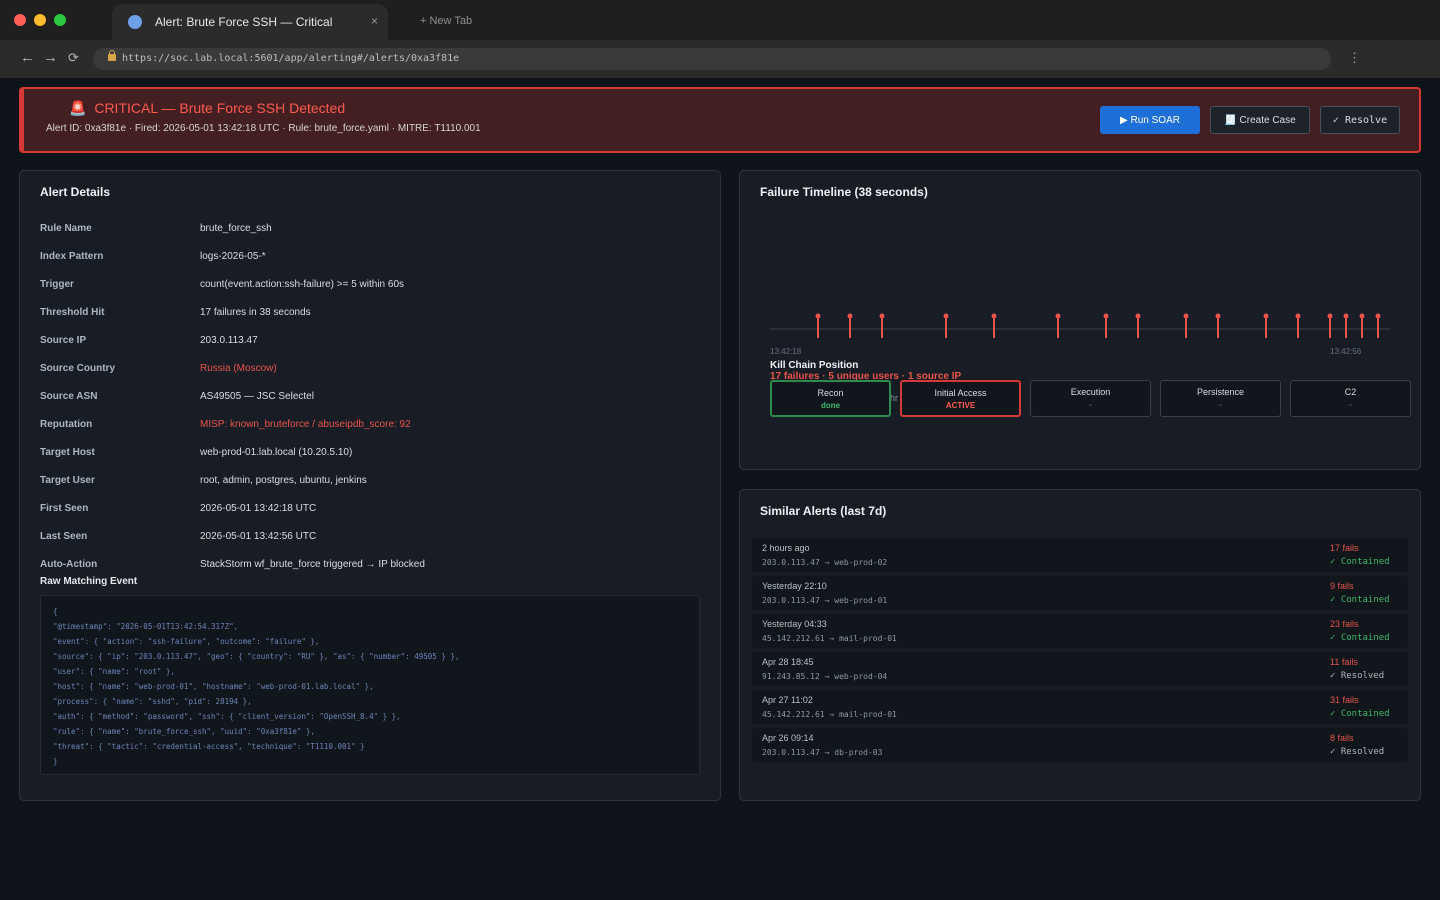  I want to click on kill-chain-stage-initial-access: Initial Access ACTIVE, so click(960, 398).